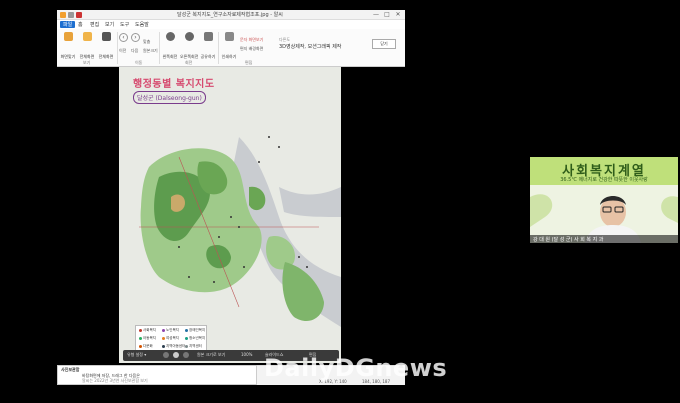  Describe the element at coordinates (71, 15) in the screenshot. I see `save-icon` at that location.